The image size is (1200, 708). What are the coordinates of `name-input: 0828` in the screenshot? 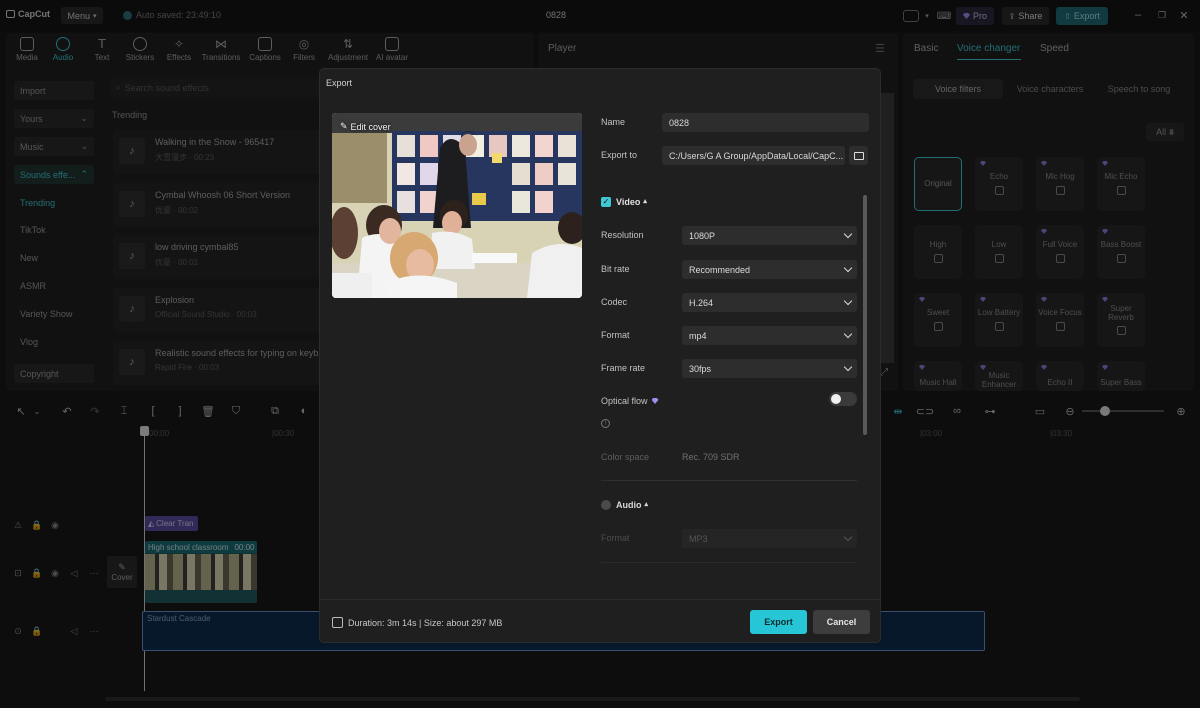 It's located at (765, 122).